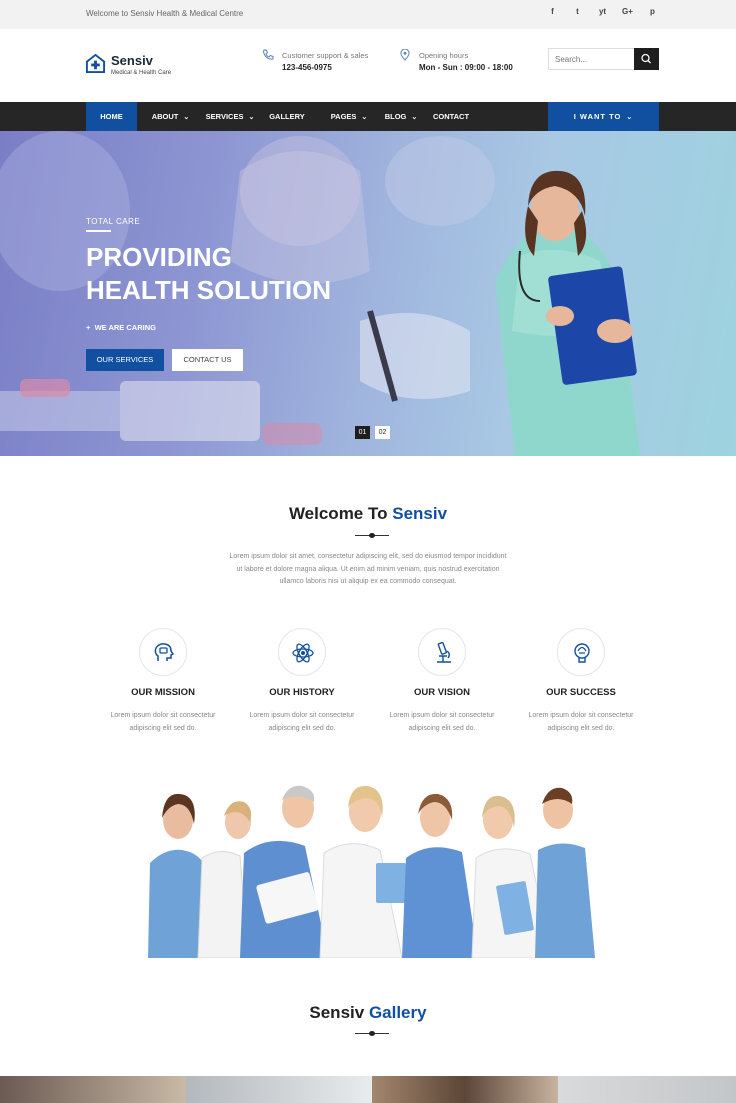  What do you see at coordinates (552, 11) in the screenshot?
I see `facebook-icon: f` at bounding box center [552, 11].